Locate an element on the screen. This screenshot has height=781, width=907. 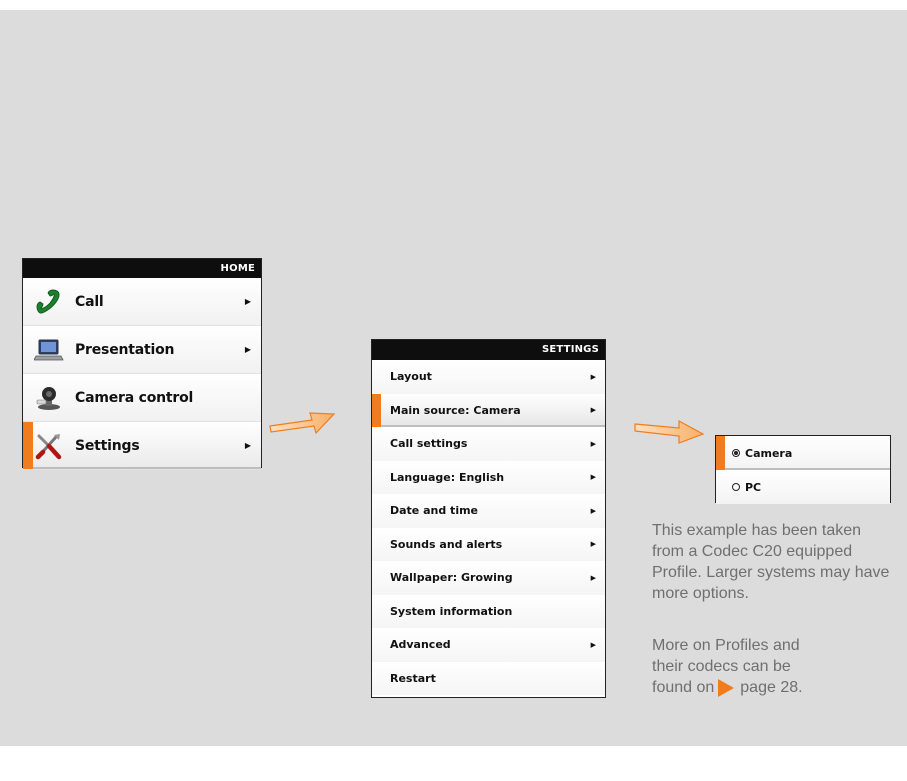
settings-item-system-information: System information is located at coordinates (488, 611).